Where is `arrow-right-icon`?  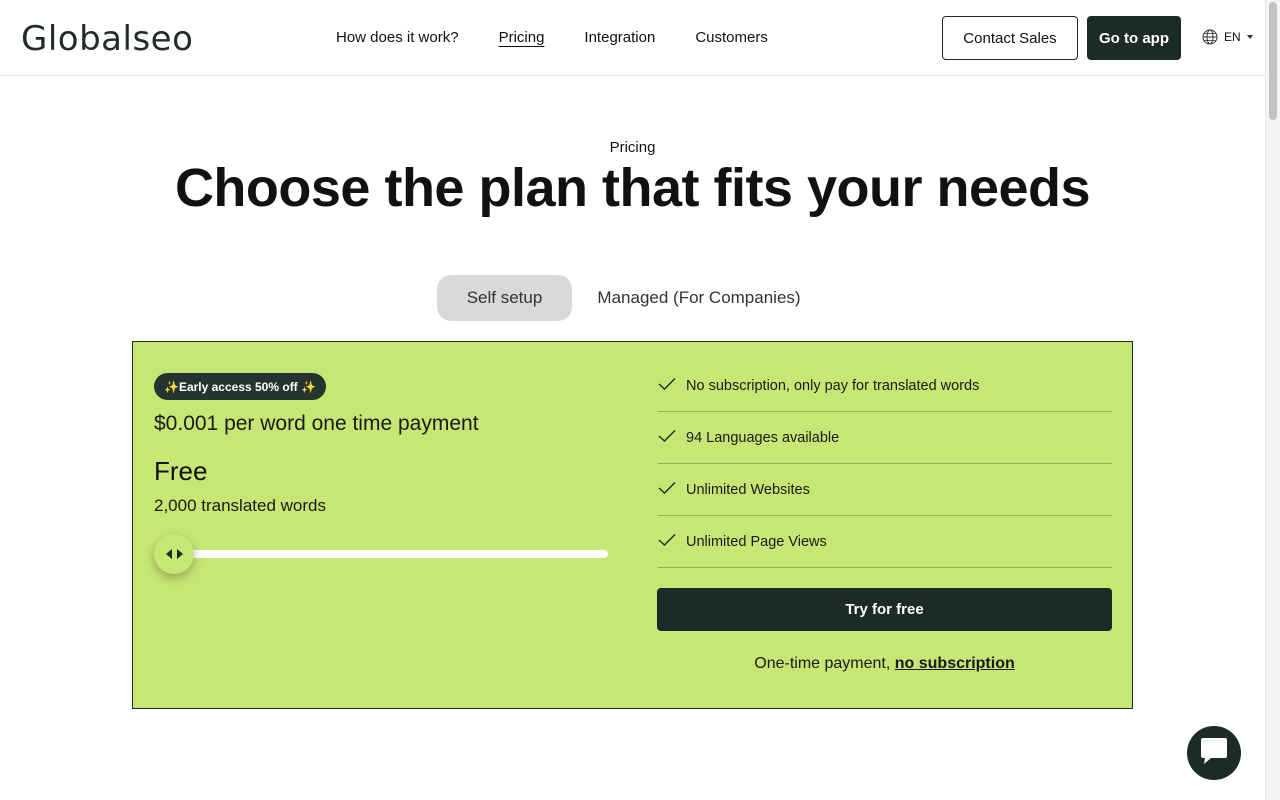 arrow-right-icon is located at coordinates (179, 554).